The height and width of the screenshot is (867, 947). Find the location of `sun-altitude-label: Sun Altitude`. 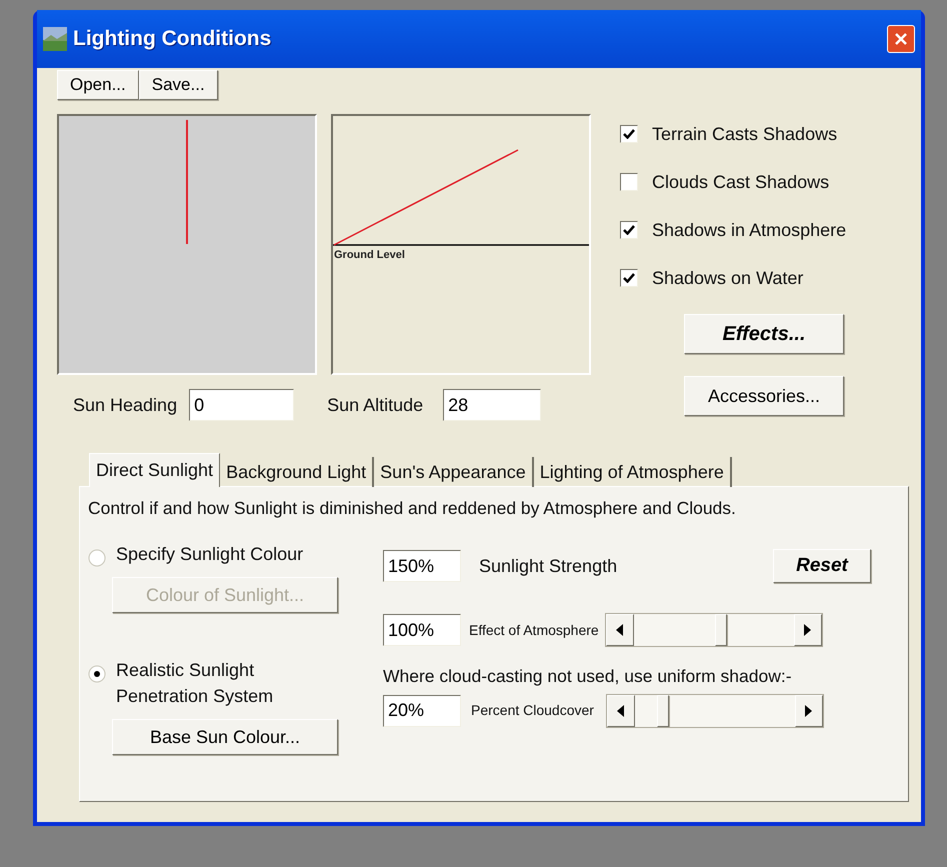

sun-altitude-label: Sun Altitude is located at coordinates (375, 405).